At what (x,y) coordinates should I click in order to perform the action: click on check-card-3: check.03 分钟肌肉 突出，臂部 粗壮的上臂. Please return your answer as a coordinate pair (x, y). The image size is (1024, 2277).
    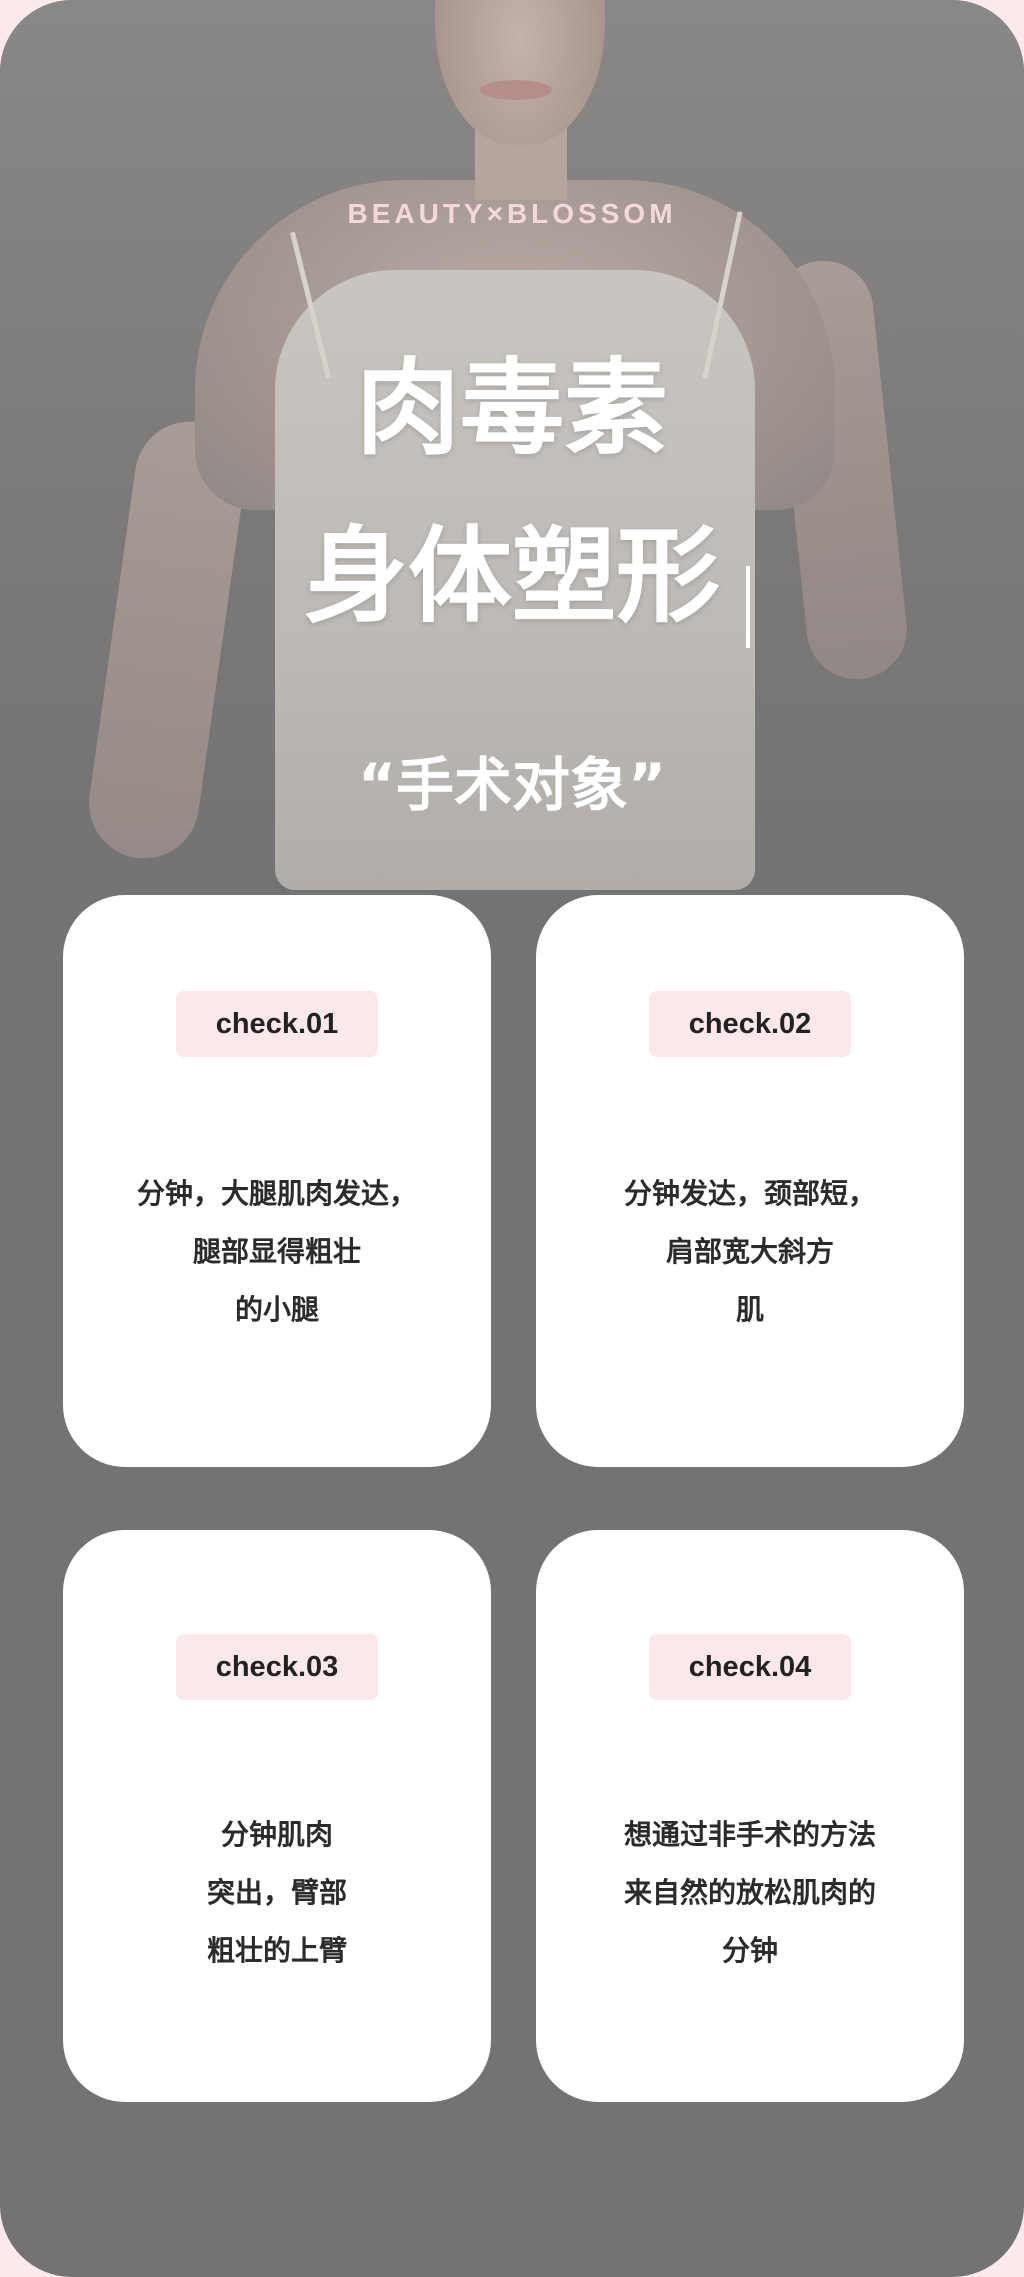
    Looking at the image, I should click on (277, 1816).